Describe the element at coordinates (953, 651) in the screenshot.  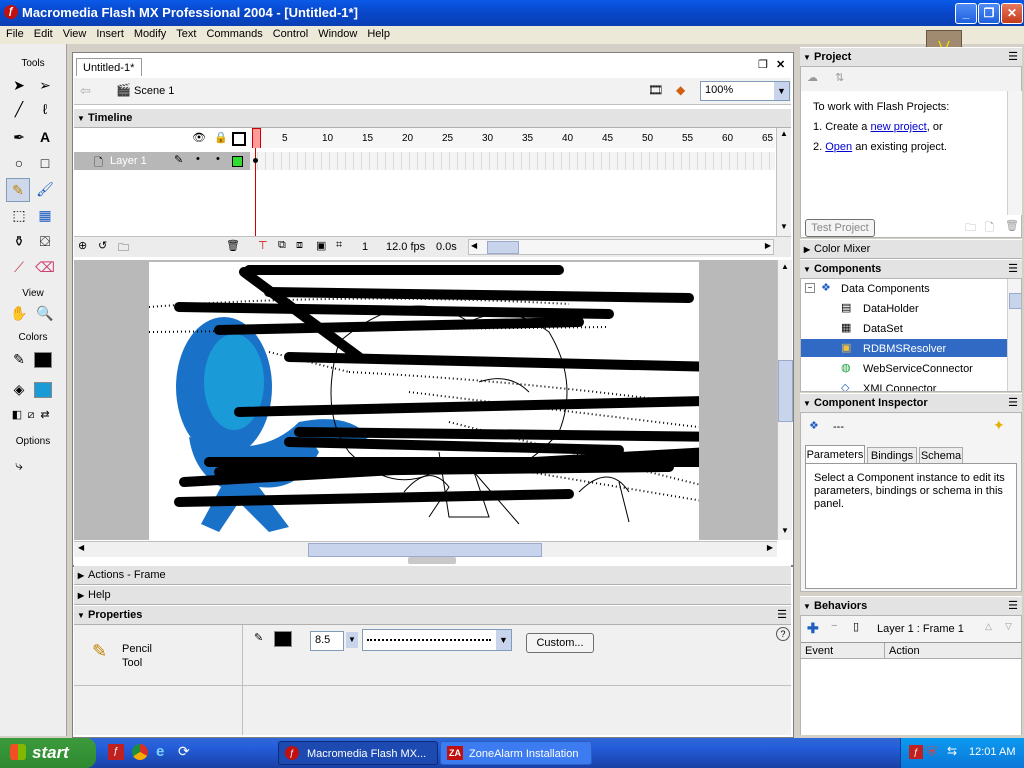
I see `col-action: Action` at that location.